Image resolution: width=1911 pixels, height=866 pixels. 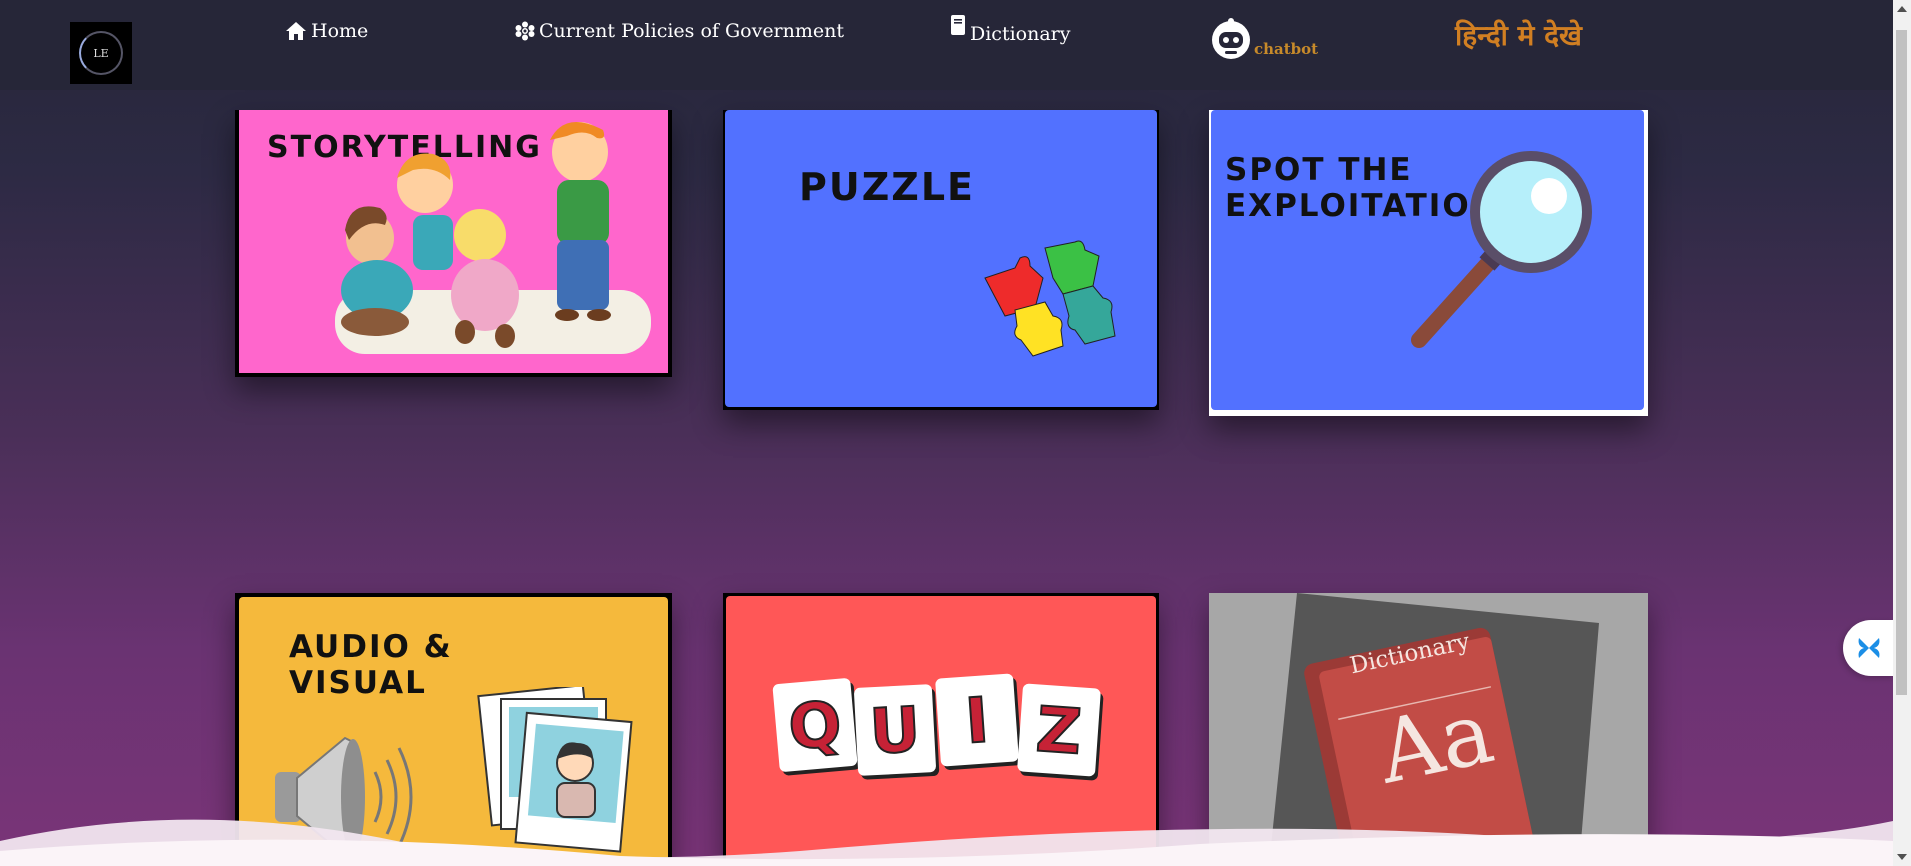 I want to click on children-storytelling-illustration, so click(x=493, y=238).